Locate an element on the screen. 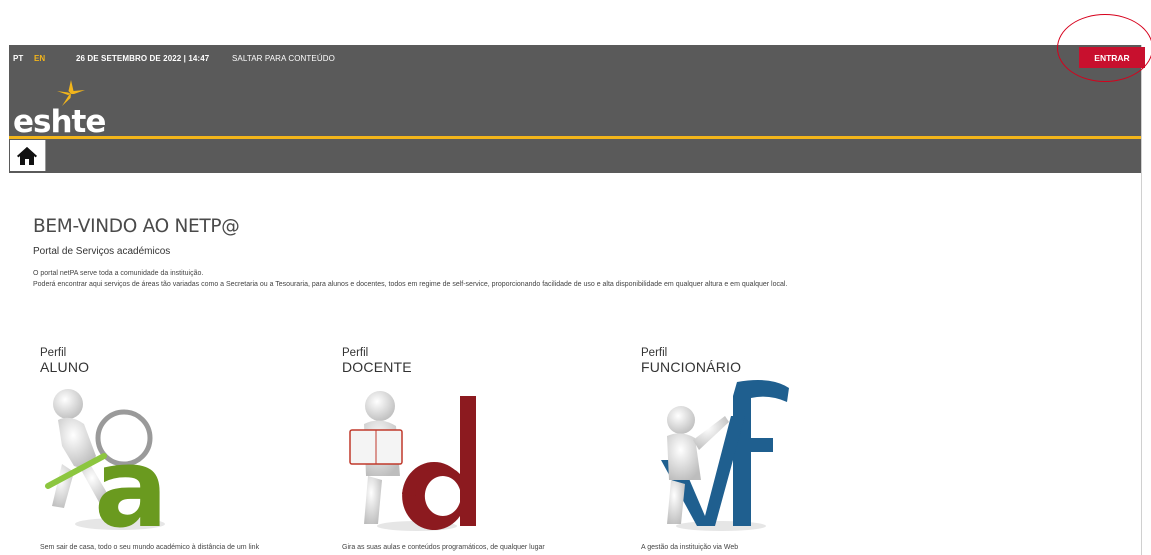 The height and width of the screenshot is (555, 1151). skip-to-content-link: SALTAR PARA CONTEÚDO is located at coordinates (283, 58).